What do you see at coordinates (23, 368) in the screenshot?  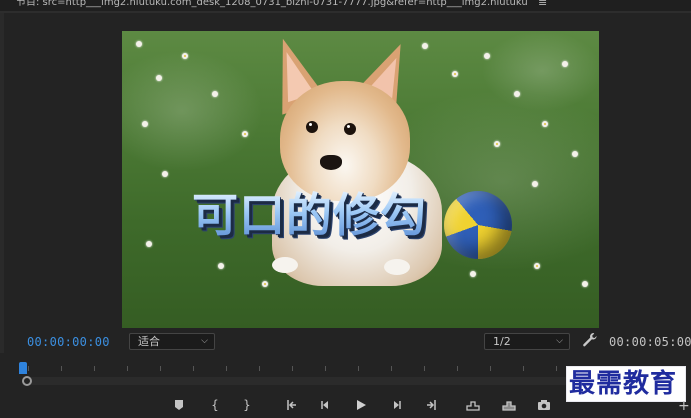 I see `playhead-indicator` at bounding box center [23, 368].